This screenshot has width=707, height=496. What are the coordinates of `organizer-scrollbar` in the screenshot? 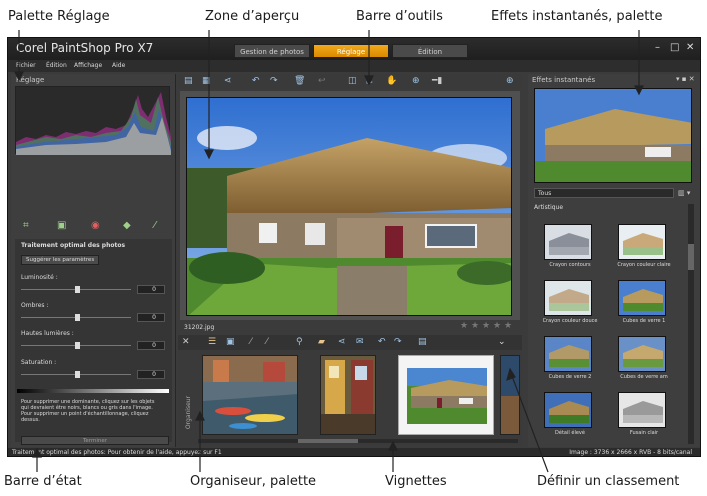 It's located at (358, 441).